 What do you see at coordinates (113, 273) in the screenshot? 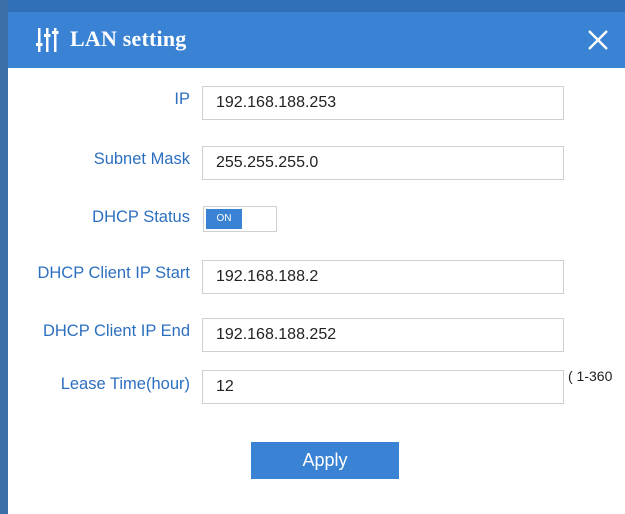
I see `dhcp-start-label: DHCP Client IP Start` at bounding box center [113, 273].